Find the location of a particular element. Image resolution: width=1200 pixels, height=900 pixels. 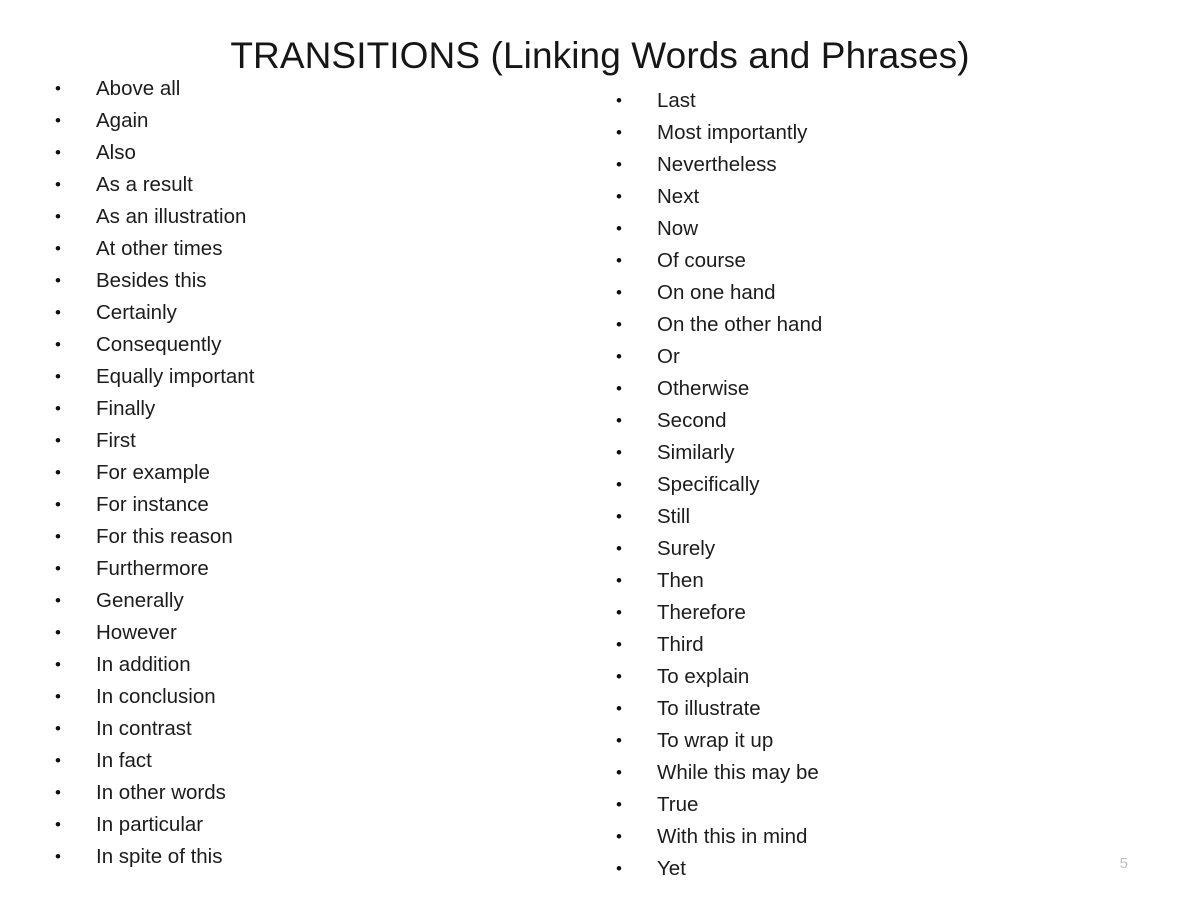

list-item-label: To illustrate is located at coordinates (709, 708).